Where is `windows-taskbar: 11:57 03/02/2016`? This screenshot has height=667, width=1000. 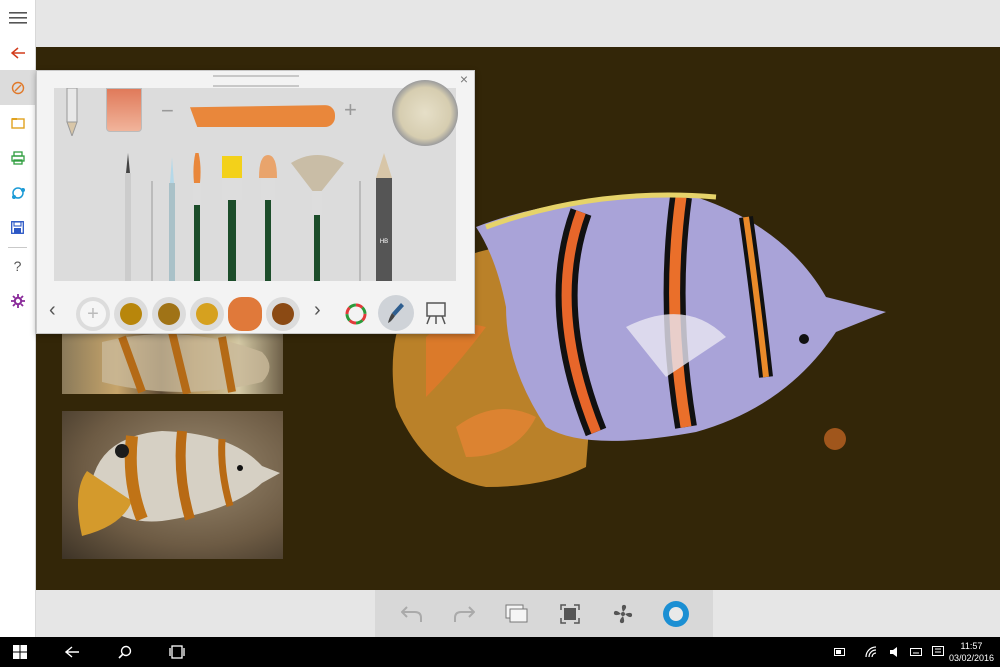
windows-taskbar: 11:57 03/02/2016 is located at coordinates (500, 652).